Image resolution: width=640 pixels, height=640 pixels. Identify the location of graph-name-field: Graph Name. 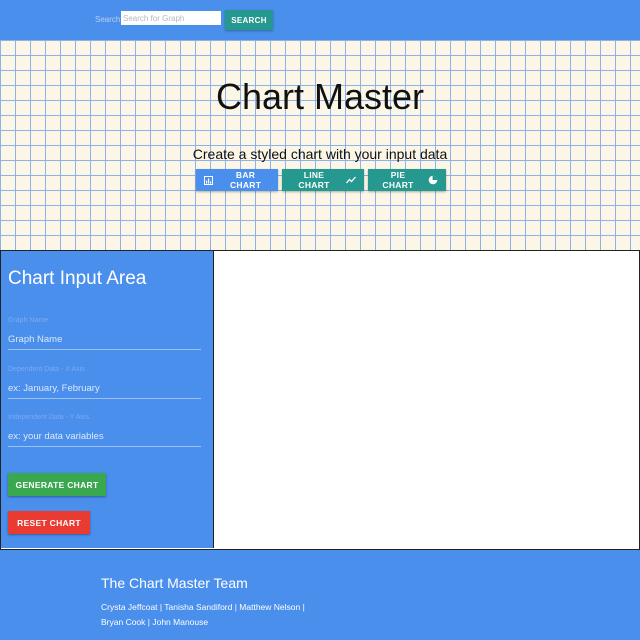
(104, 337).